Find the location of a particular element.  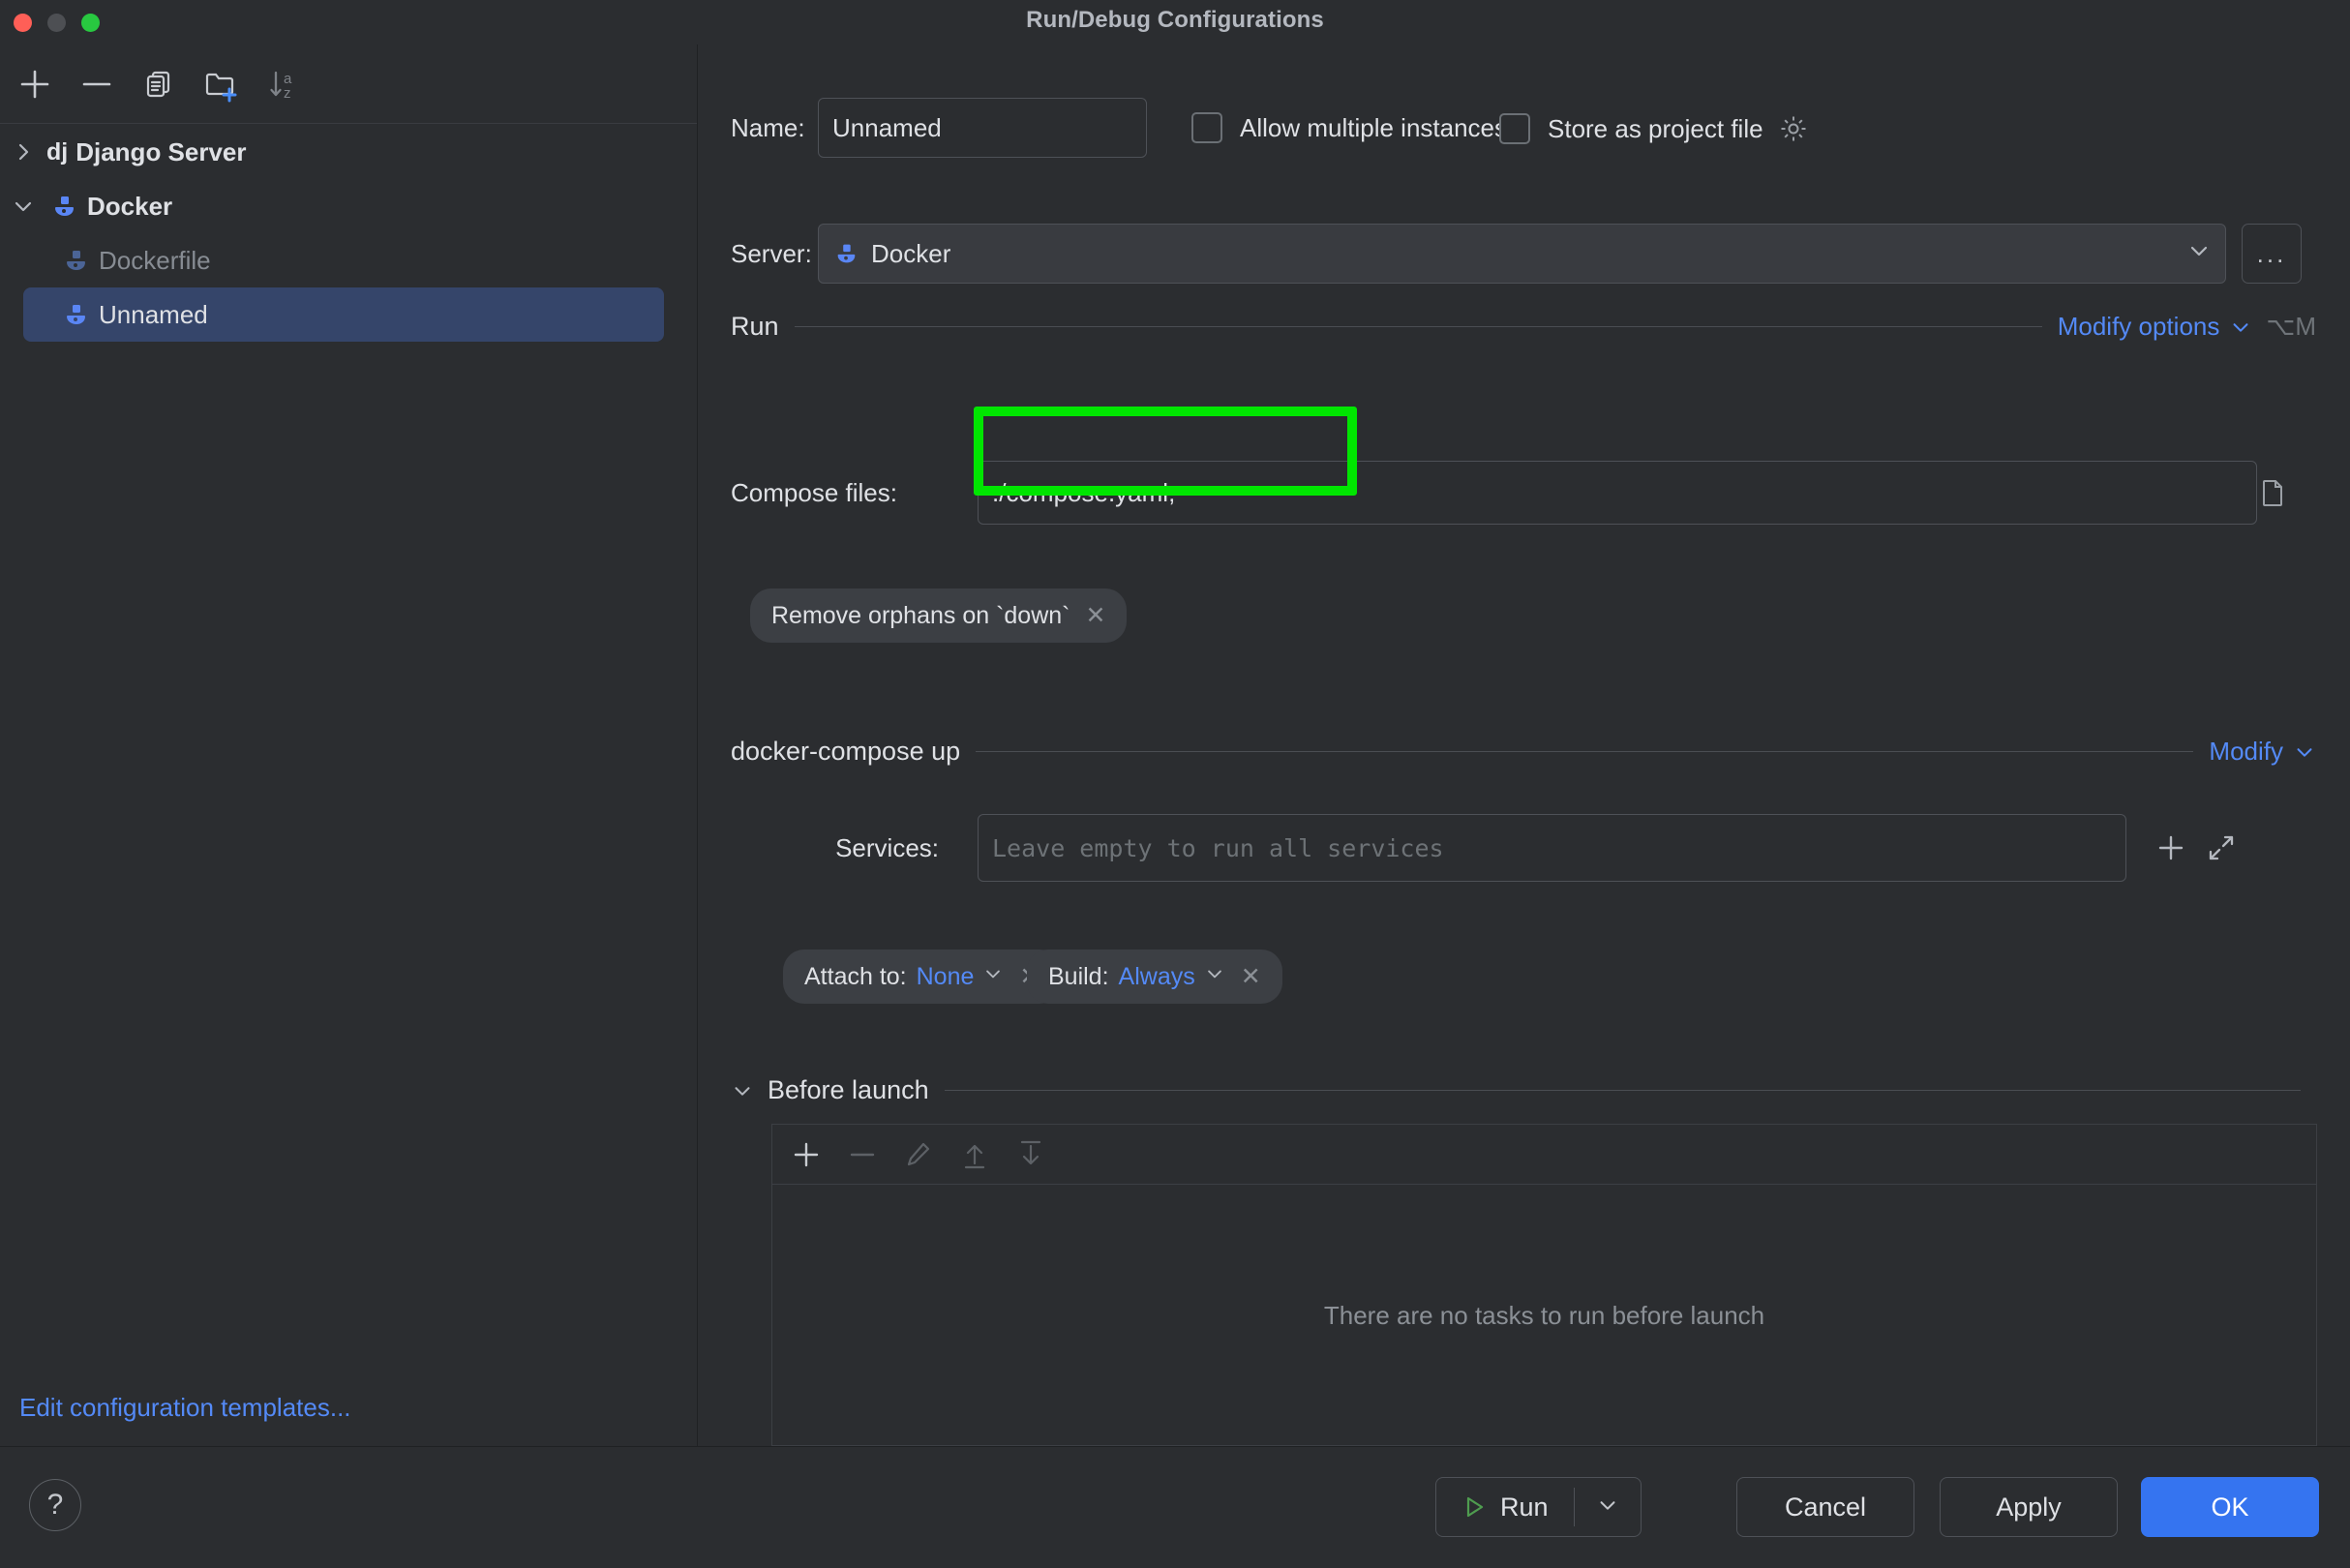

move-task-up-button is located at coordinates (974, 1154).